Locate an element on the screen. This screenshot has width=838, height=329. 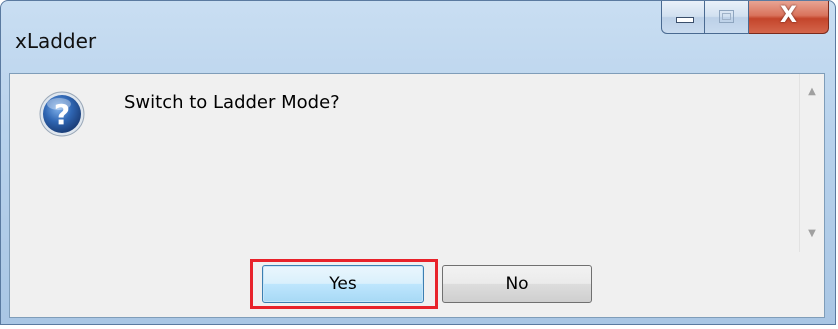
scroll-up-arrow-icon: ▲ is located at coordinates (812, 92).